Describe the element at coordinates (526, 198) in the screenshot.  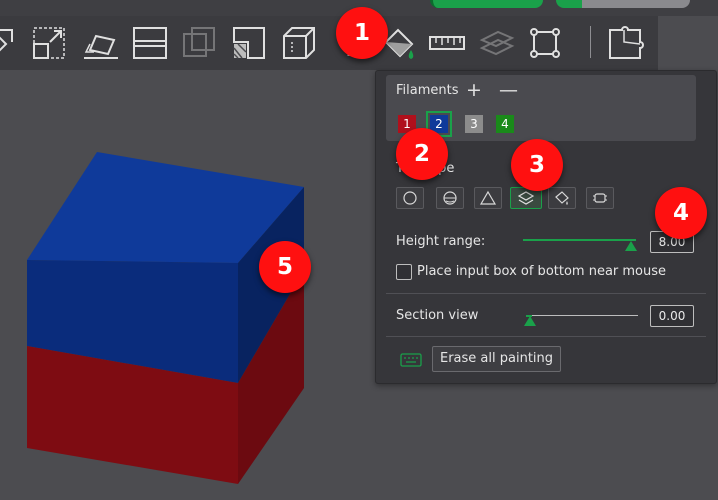
I see `height-range-tool-icon` at that location.